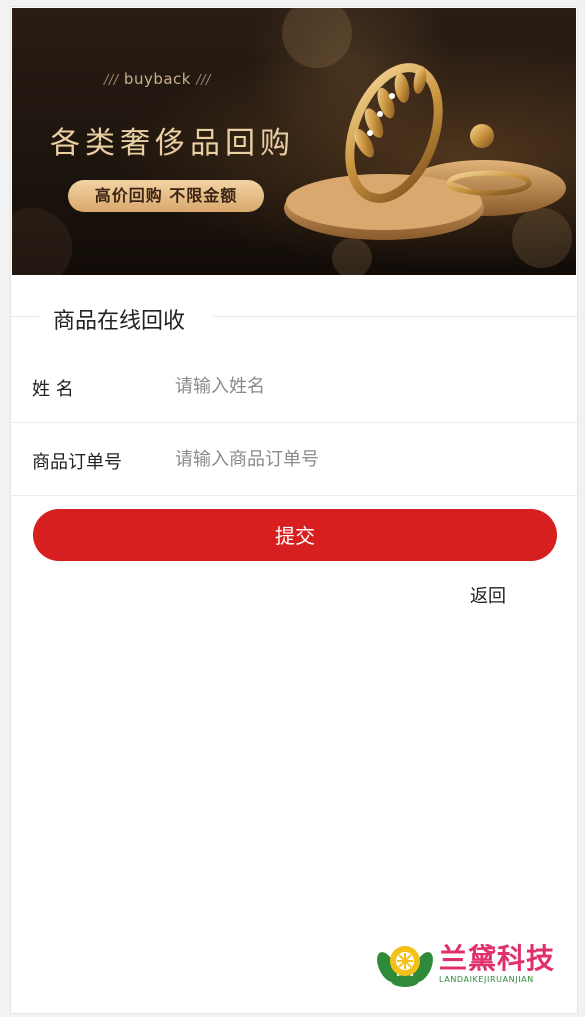  I want to click on section-divider-right, so click(395, 316).